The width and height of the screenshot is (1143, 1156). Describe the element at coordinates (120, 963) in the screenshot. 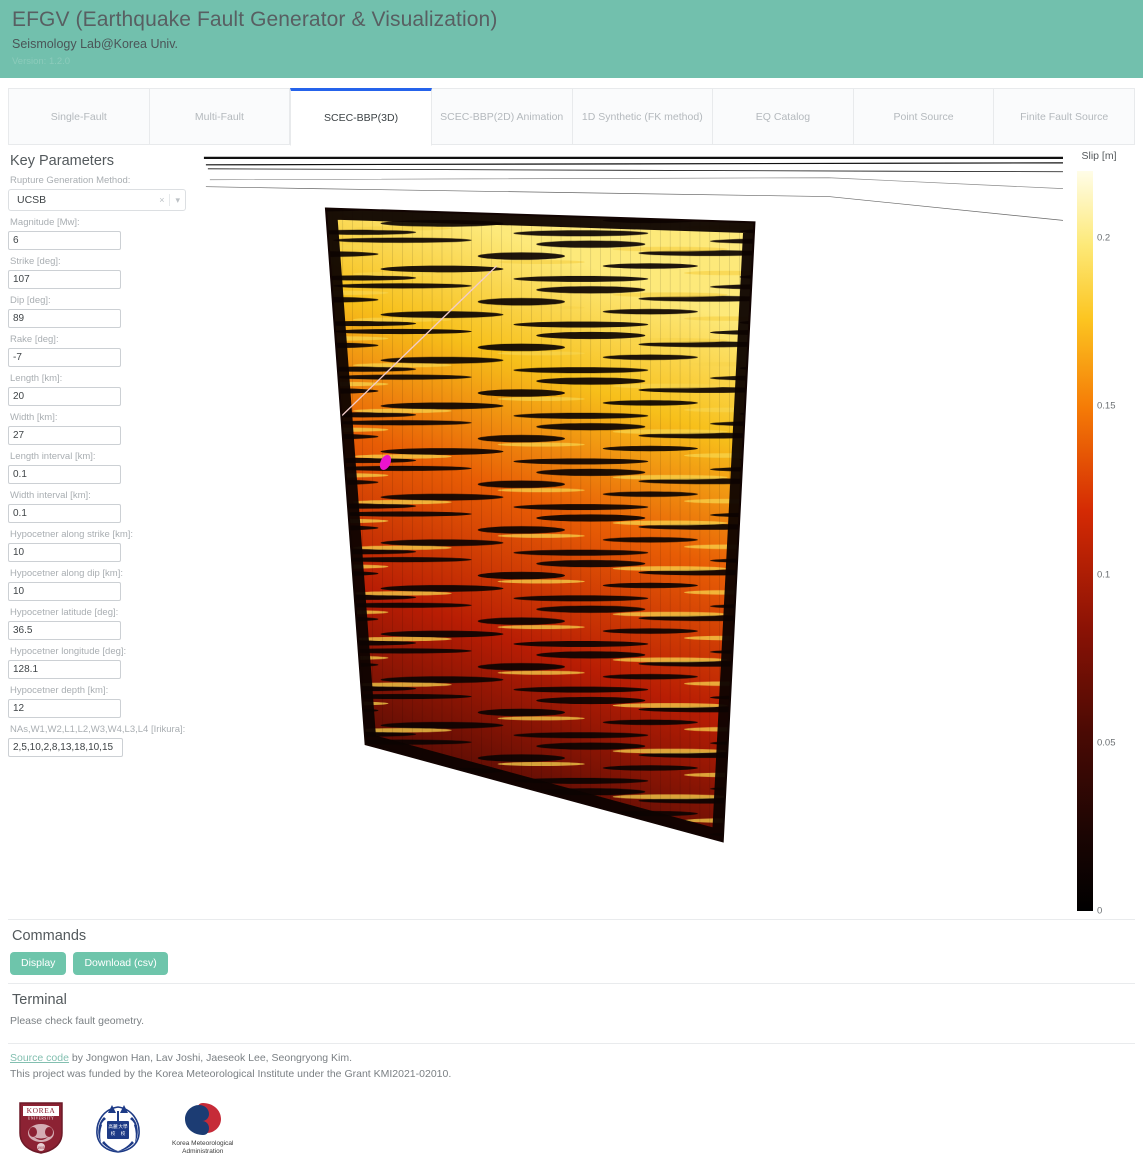

I see `download-csv-button: Download (csv)` at that location.